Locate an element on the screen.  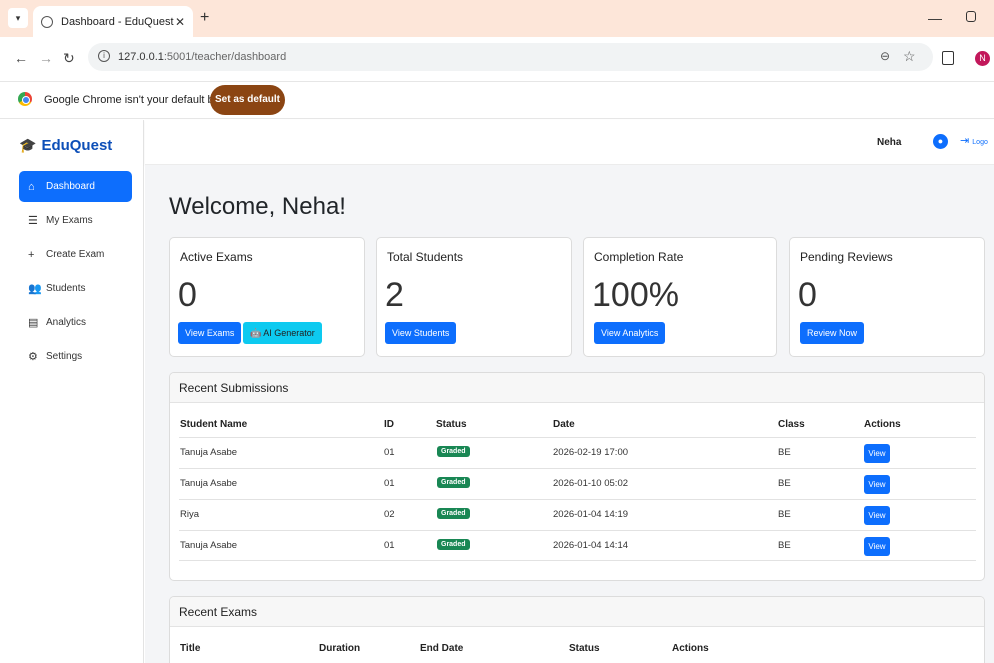
sidebar-item-label: Create Exam is located at coordinates (75, 254).